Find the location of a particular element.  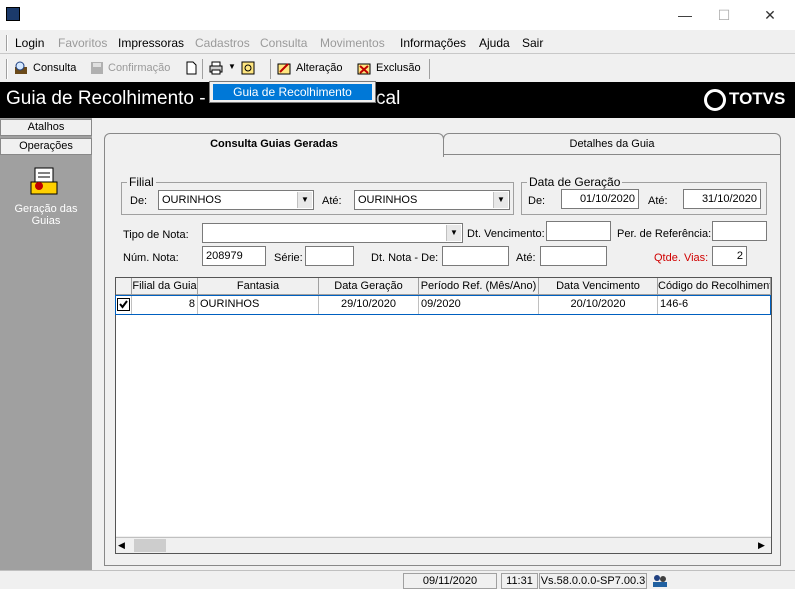

totvs-logo-icon is located at coordinates (715, 100).